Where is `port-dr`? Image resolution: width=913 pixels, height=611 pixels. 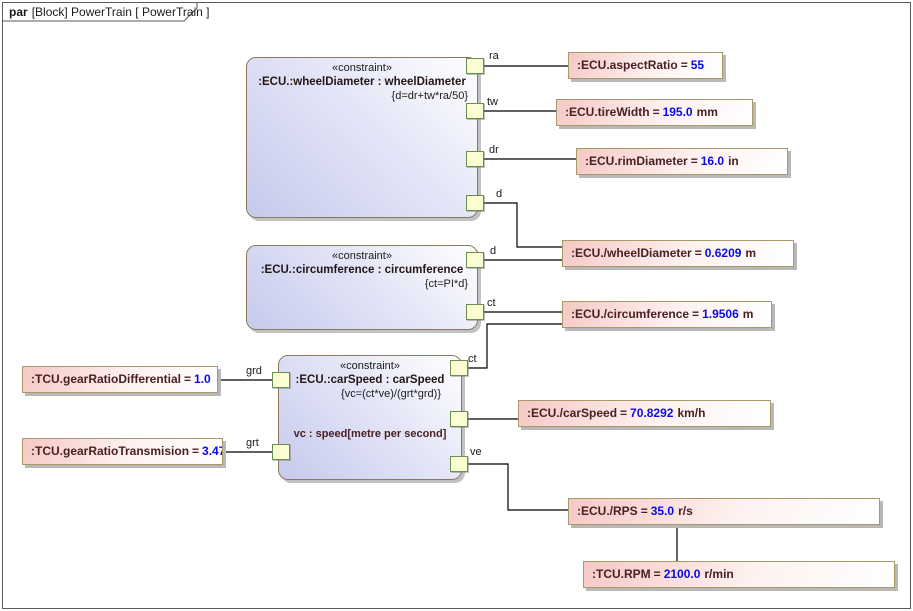 port-dr is located at coordinates (475, 159).